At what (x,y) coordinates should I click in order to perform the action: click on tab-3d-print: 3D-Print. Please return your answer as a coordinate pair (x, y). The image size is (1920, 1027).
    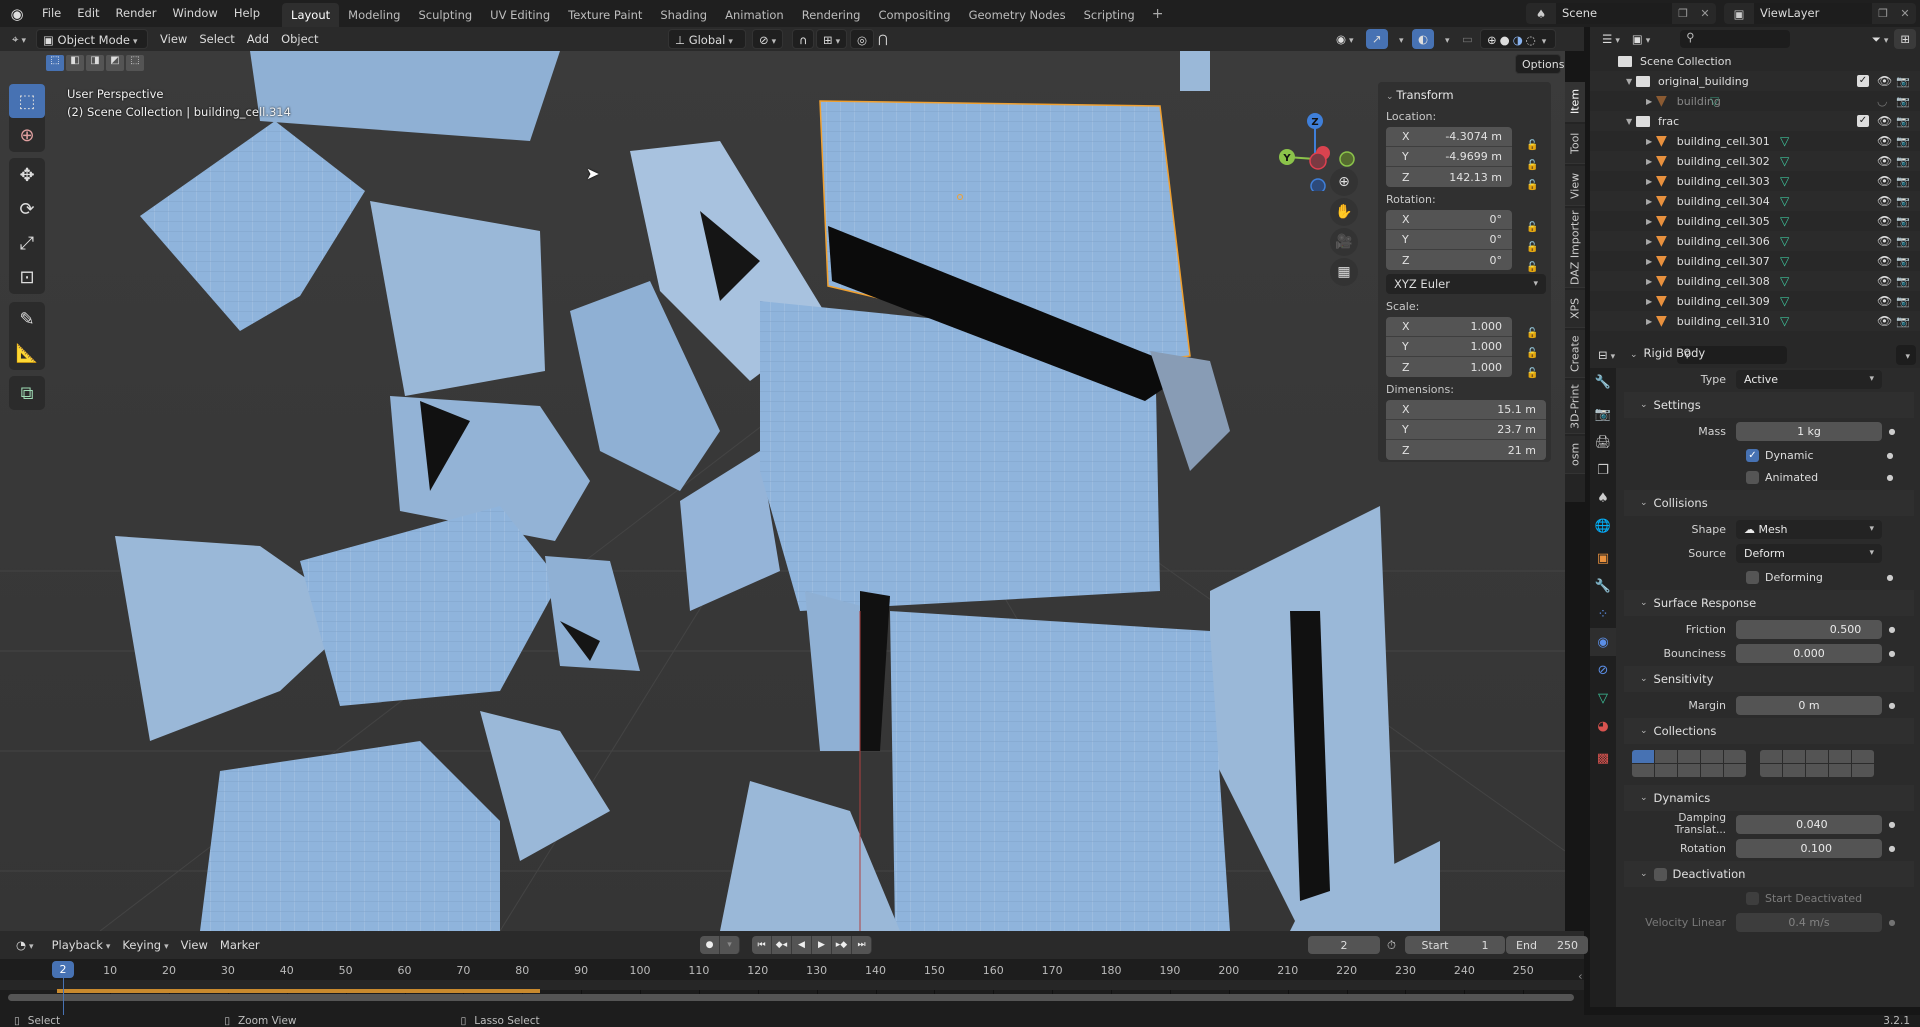
    Looking at the image, I should click on (1575, 407).